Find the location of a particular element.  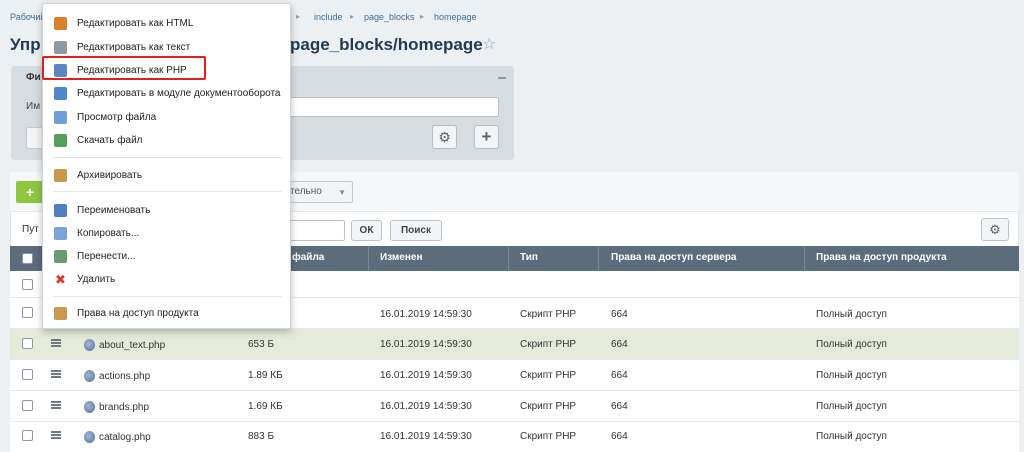

plus-icon: + is located at coordinates (486, 136).